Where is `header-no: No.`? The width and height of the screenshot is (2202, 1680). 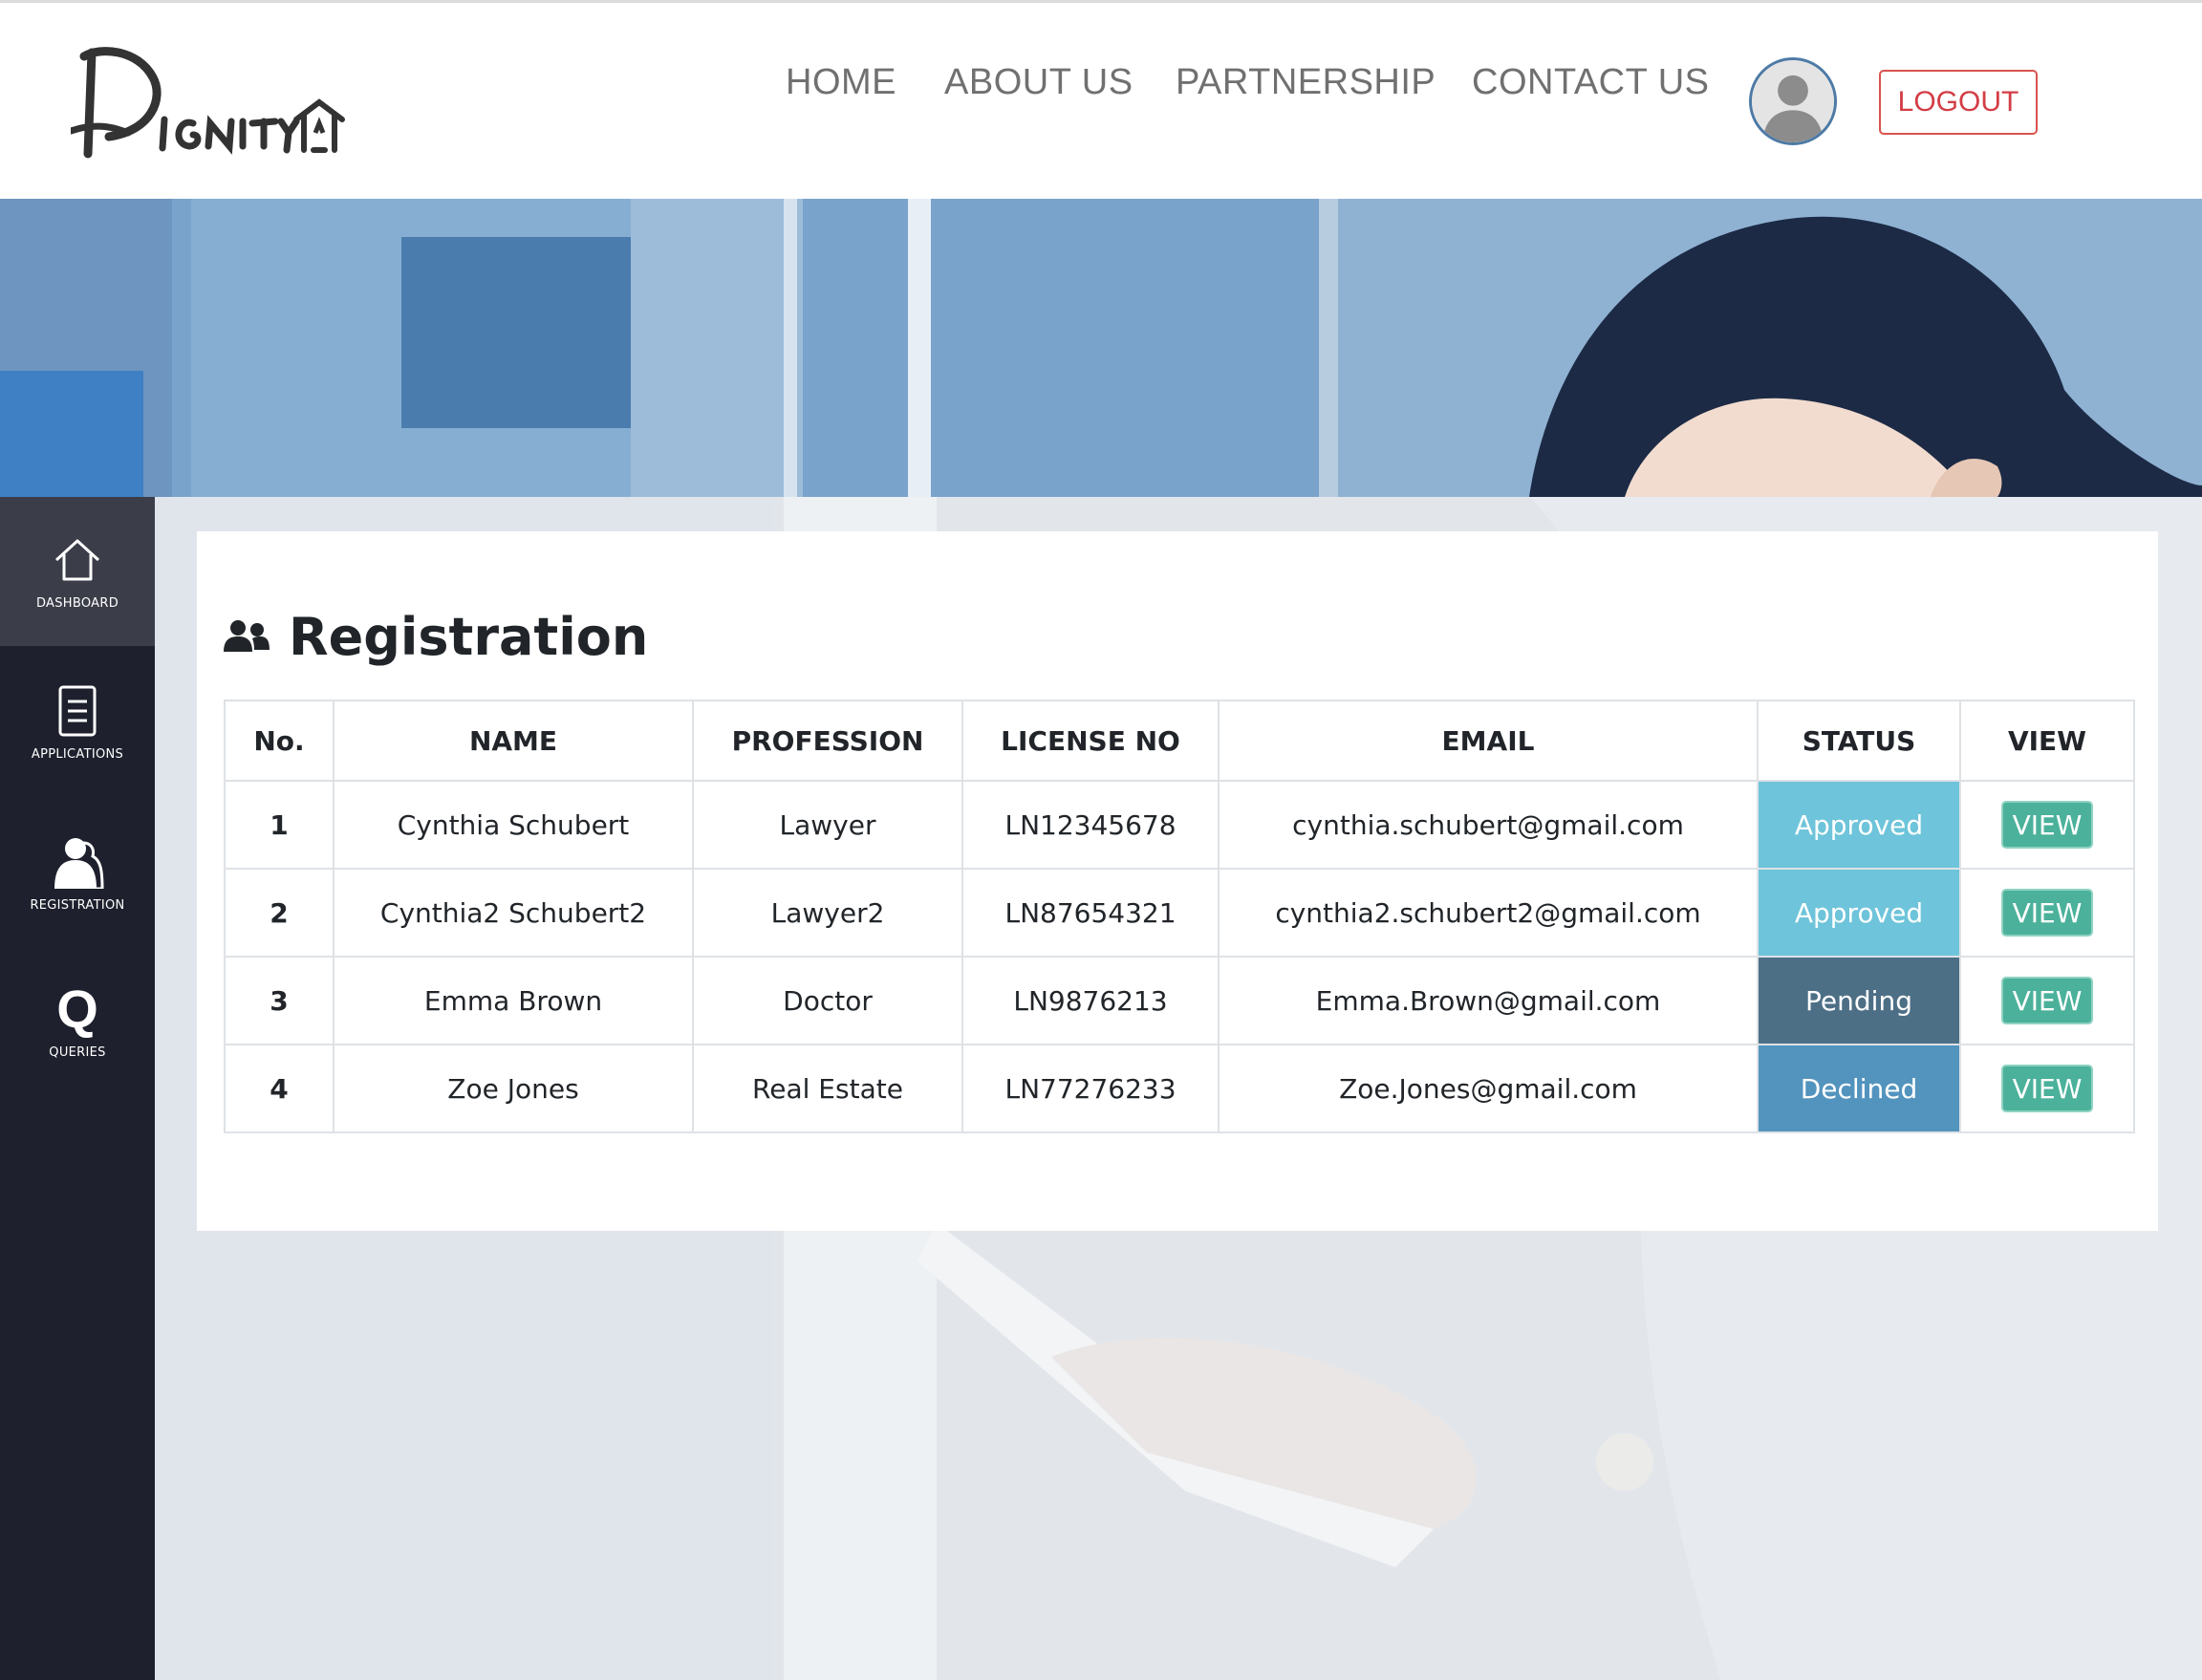 header-no: No. is located at coordinates (279, 741).